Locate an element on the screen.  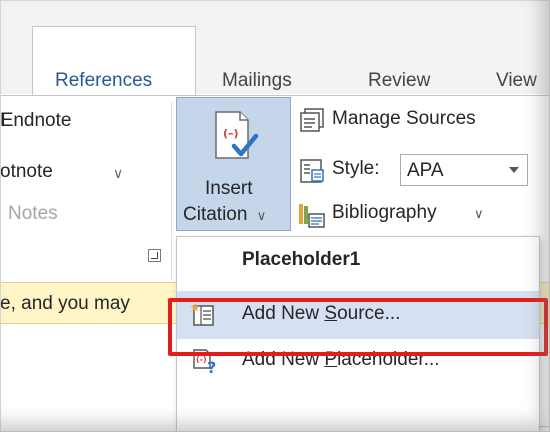
footnotes-group-label: Notes is located at coordinates (33, 213).